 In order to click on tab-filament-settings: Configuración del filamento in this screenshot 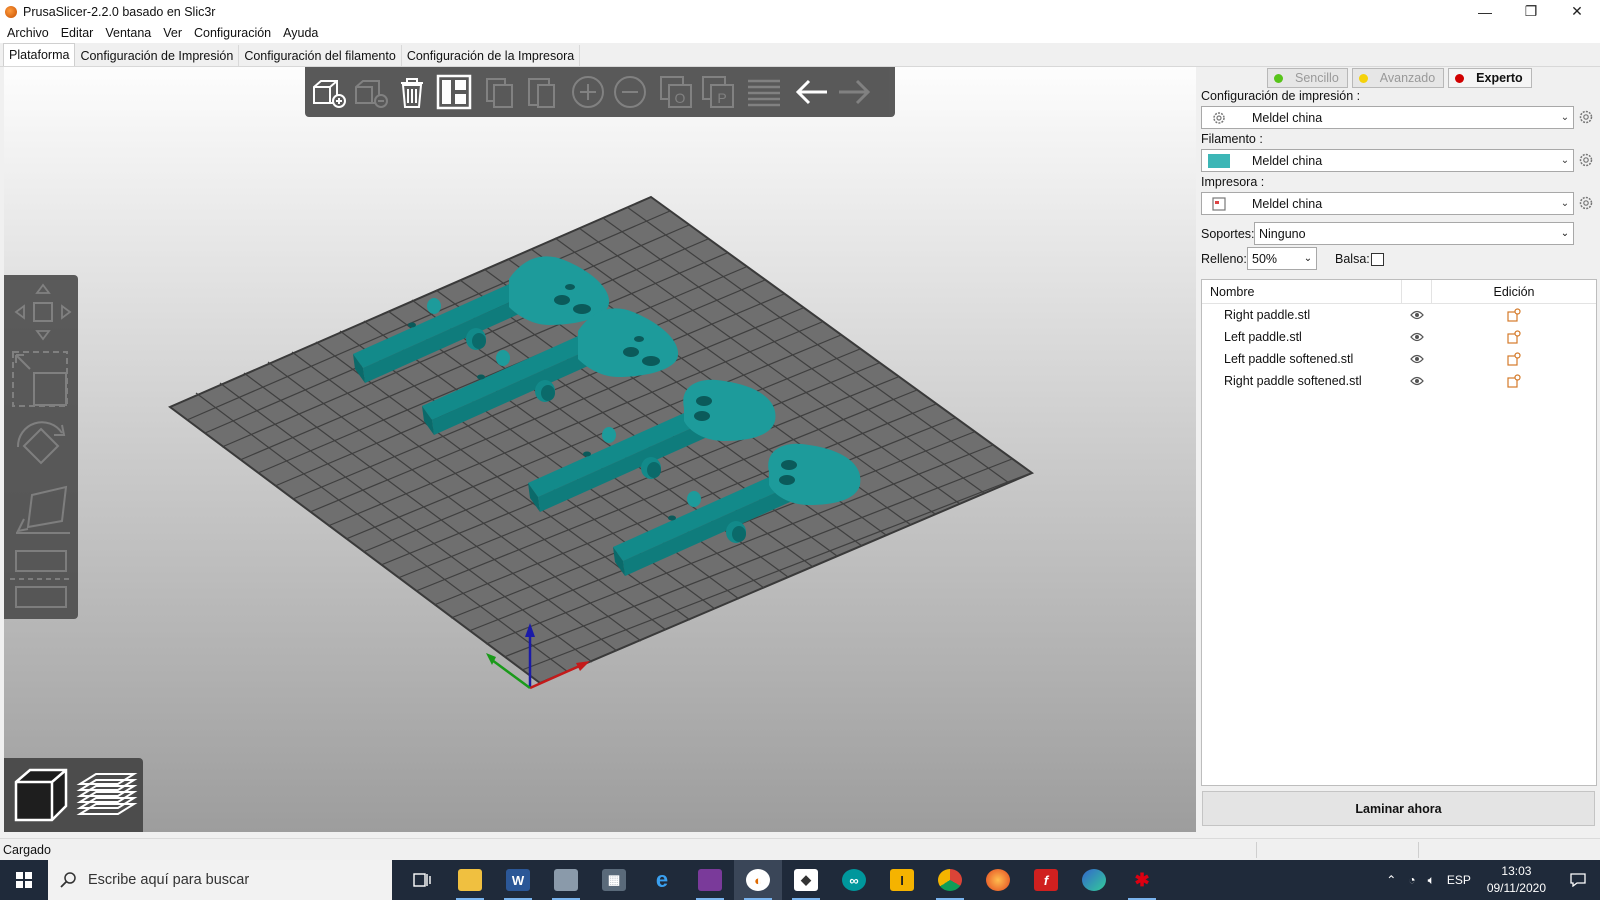, I will do `click(320, 55)`.